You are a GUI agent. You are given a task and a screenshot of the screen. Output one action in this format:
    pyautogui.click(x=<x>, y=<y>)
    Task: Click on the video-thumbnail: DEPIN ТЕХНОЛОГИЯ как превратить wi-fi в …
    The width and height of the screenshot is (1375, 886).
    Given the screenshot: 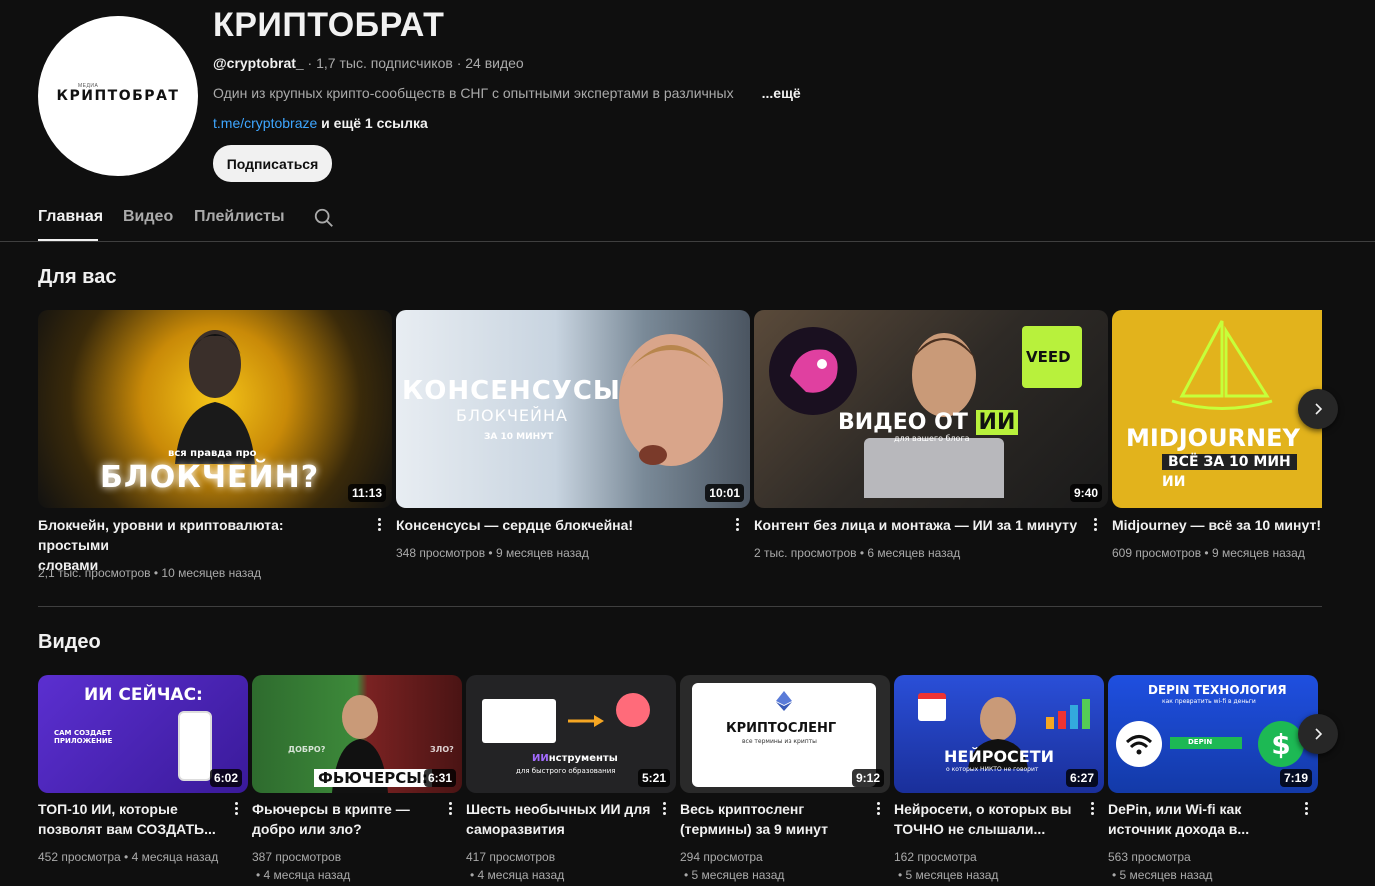 What is the action you would take?
    pyautogui.click(x=1213, y=734)
    